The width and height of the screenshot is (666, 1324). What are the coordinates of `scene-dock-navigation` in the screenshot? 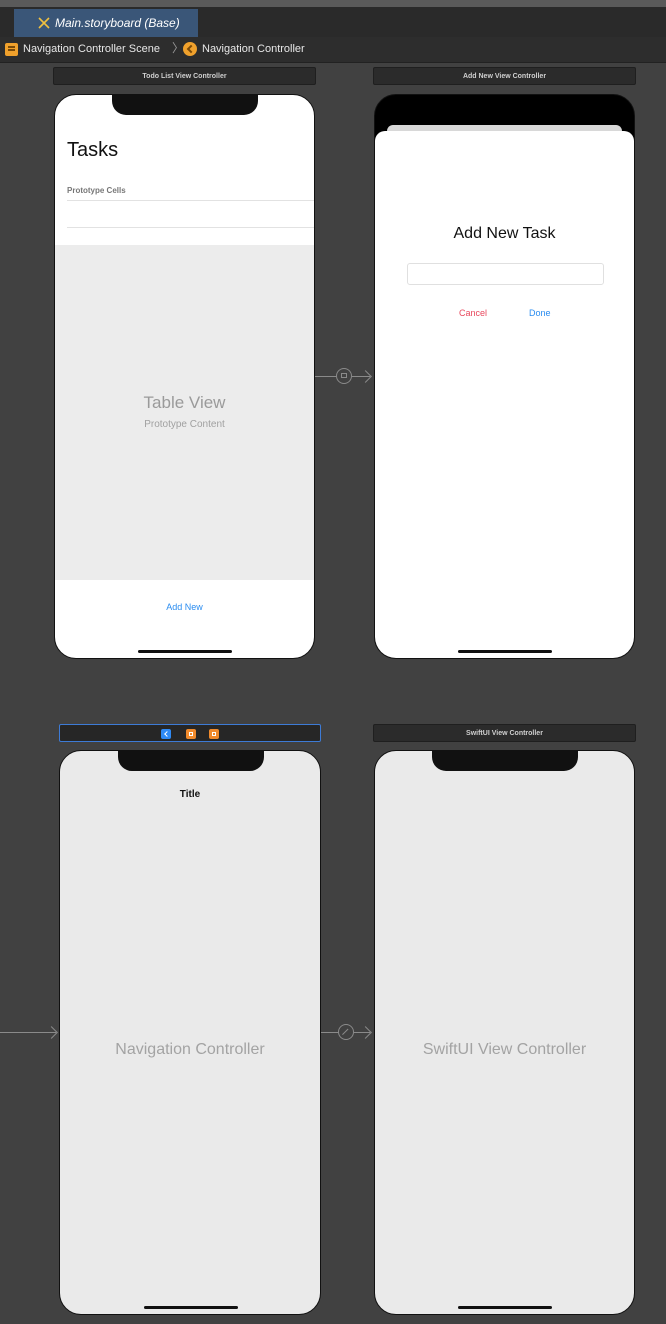 It's located at (190, 733).